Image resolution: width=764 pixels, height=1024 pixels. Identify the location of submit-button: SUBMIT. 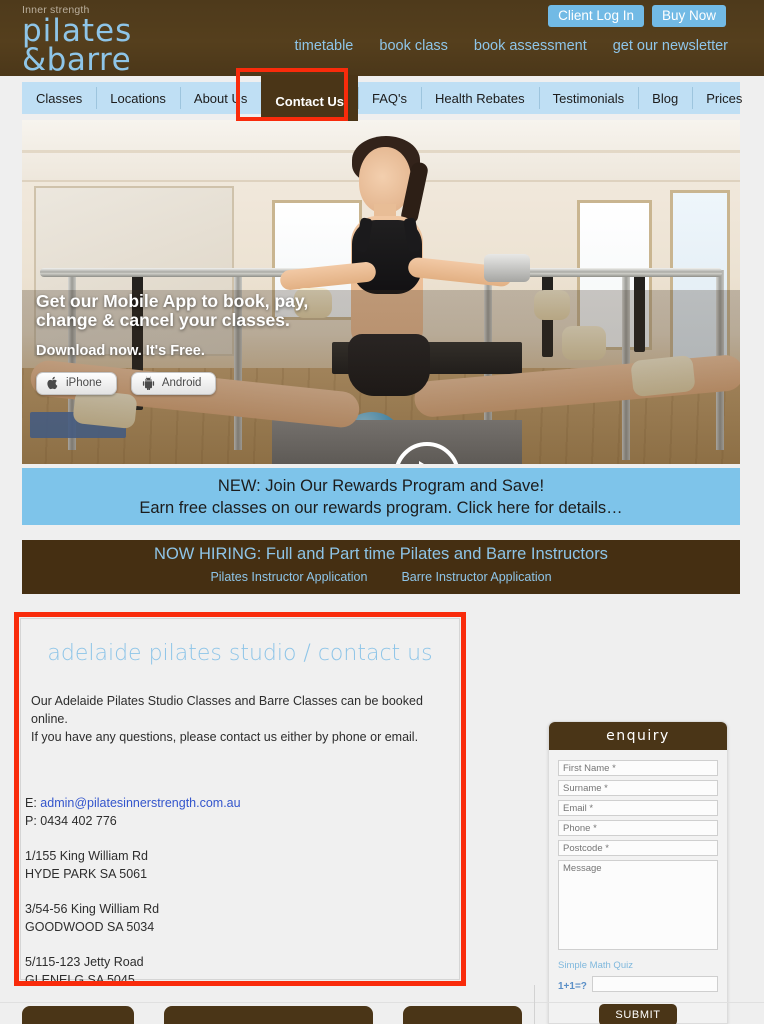
(638, 1014).